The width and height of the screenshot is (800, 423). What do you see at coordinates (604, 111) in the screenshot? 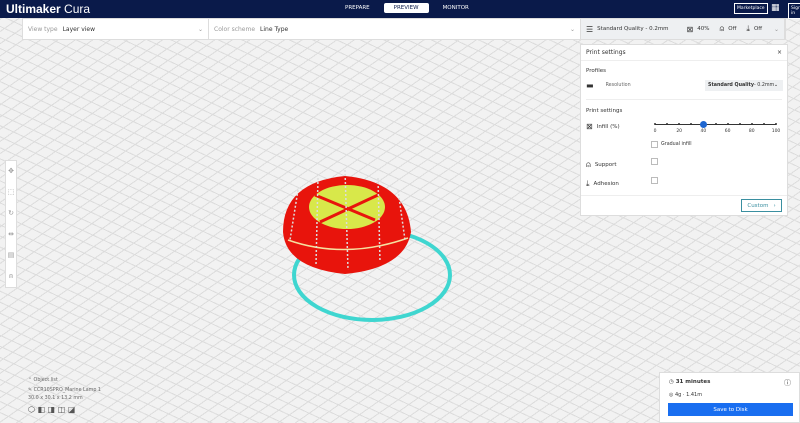
I see `print-settings-heading: Print settings` at bounding box center [604, 111].